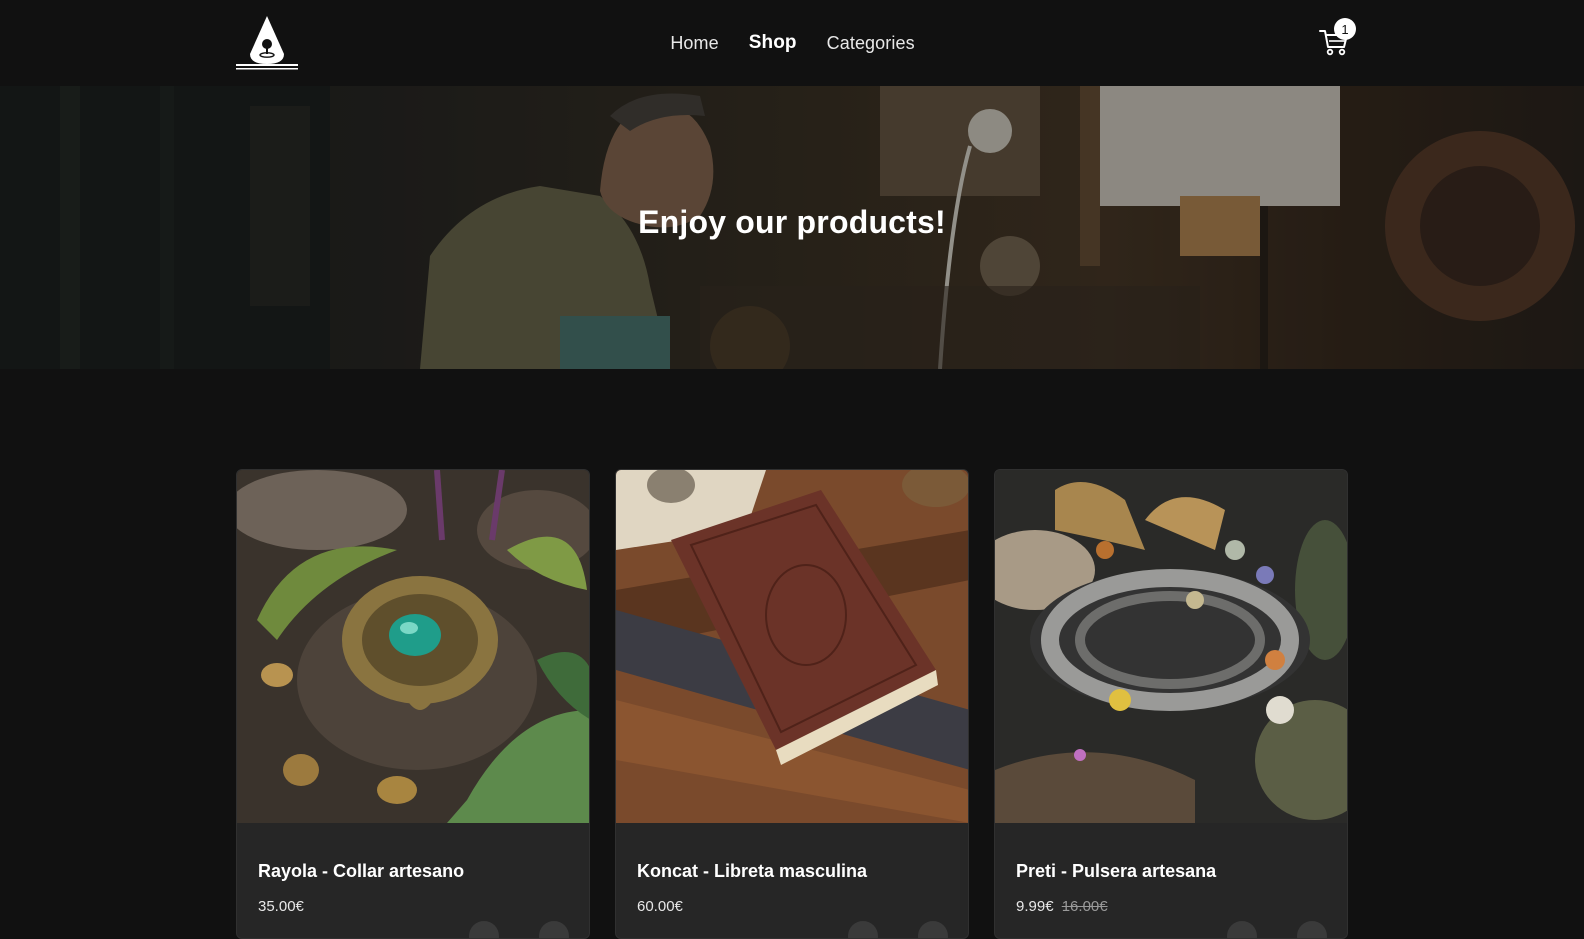 The image size is (1584, 939). I want to click on product-image-necklace, so click(413, 646).